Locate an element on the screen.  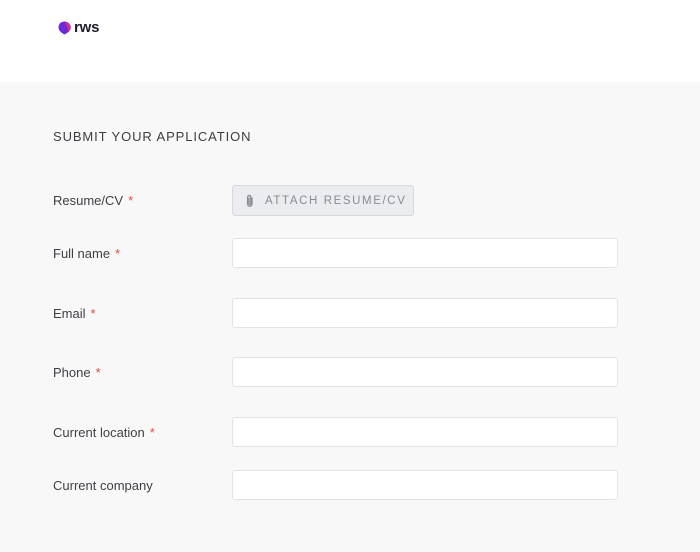
resume-label: Resume/CV * is located at coordinates (93, 200).